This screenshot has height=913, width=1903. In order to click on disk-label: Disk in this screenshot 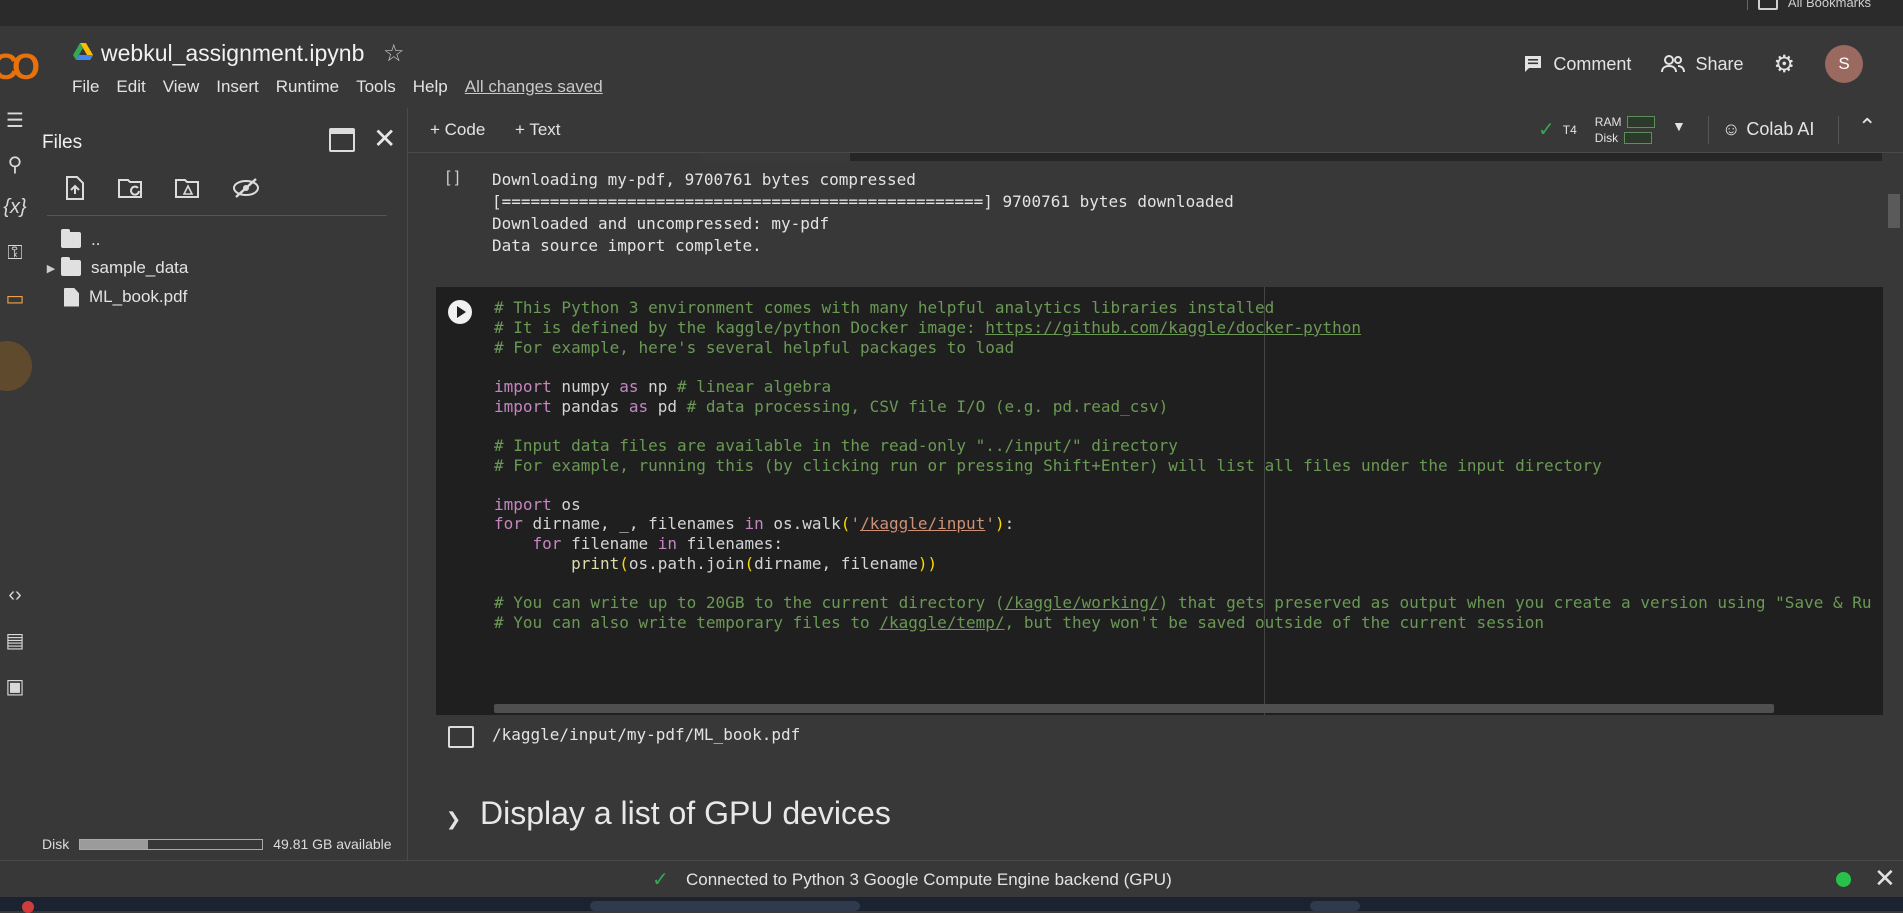, I will do `click(56, 844)`.